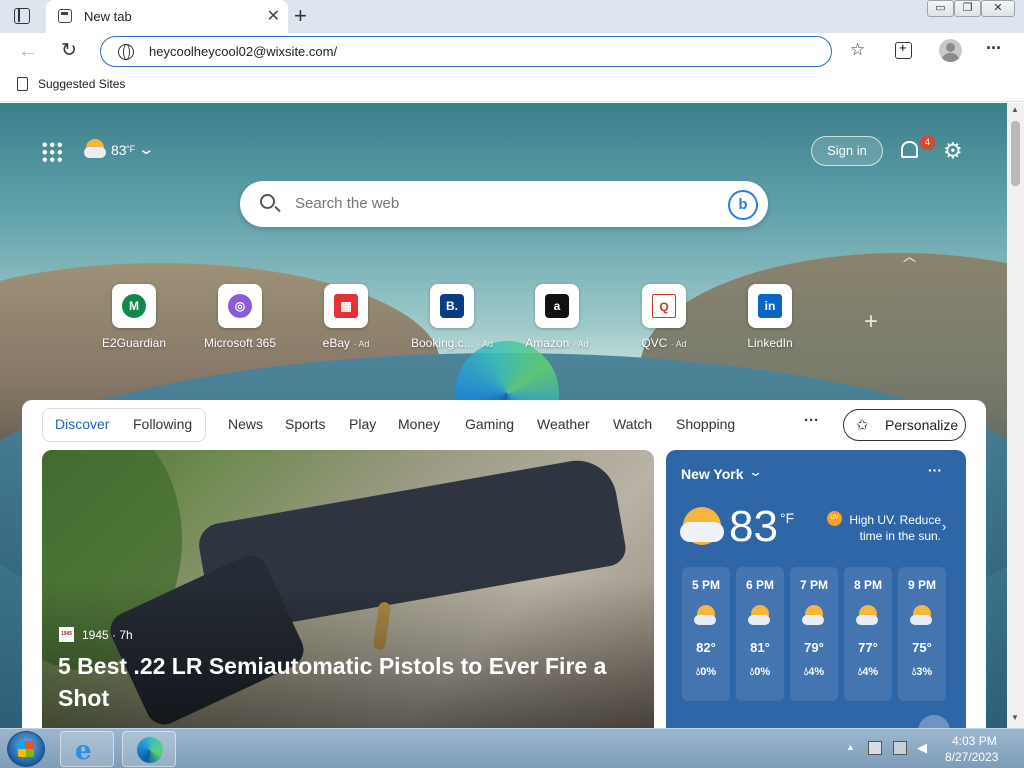 This screenshot has width=1024, height=768. Describe the element at coordinates (134, 343) in the screenshot. I see `quick-link-label: E2Guardian` at that location.